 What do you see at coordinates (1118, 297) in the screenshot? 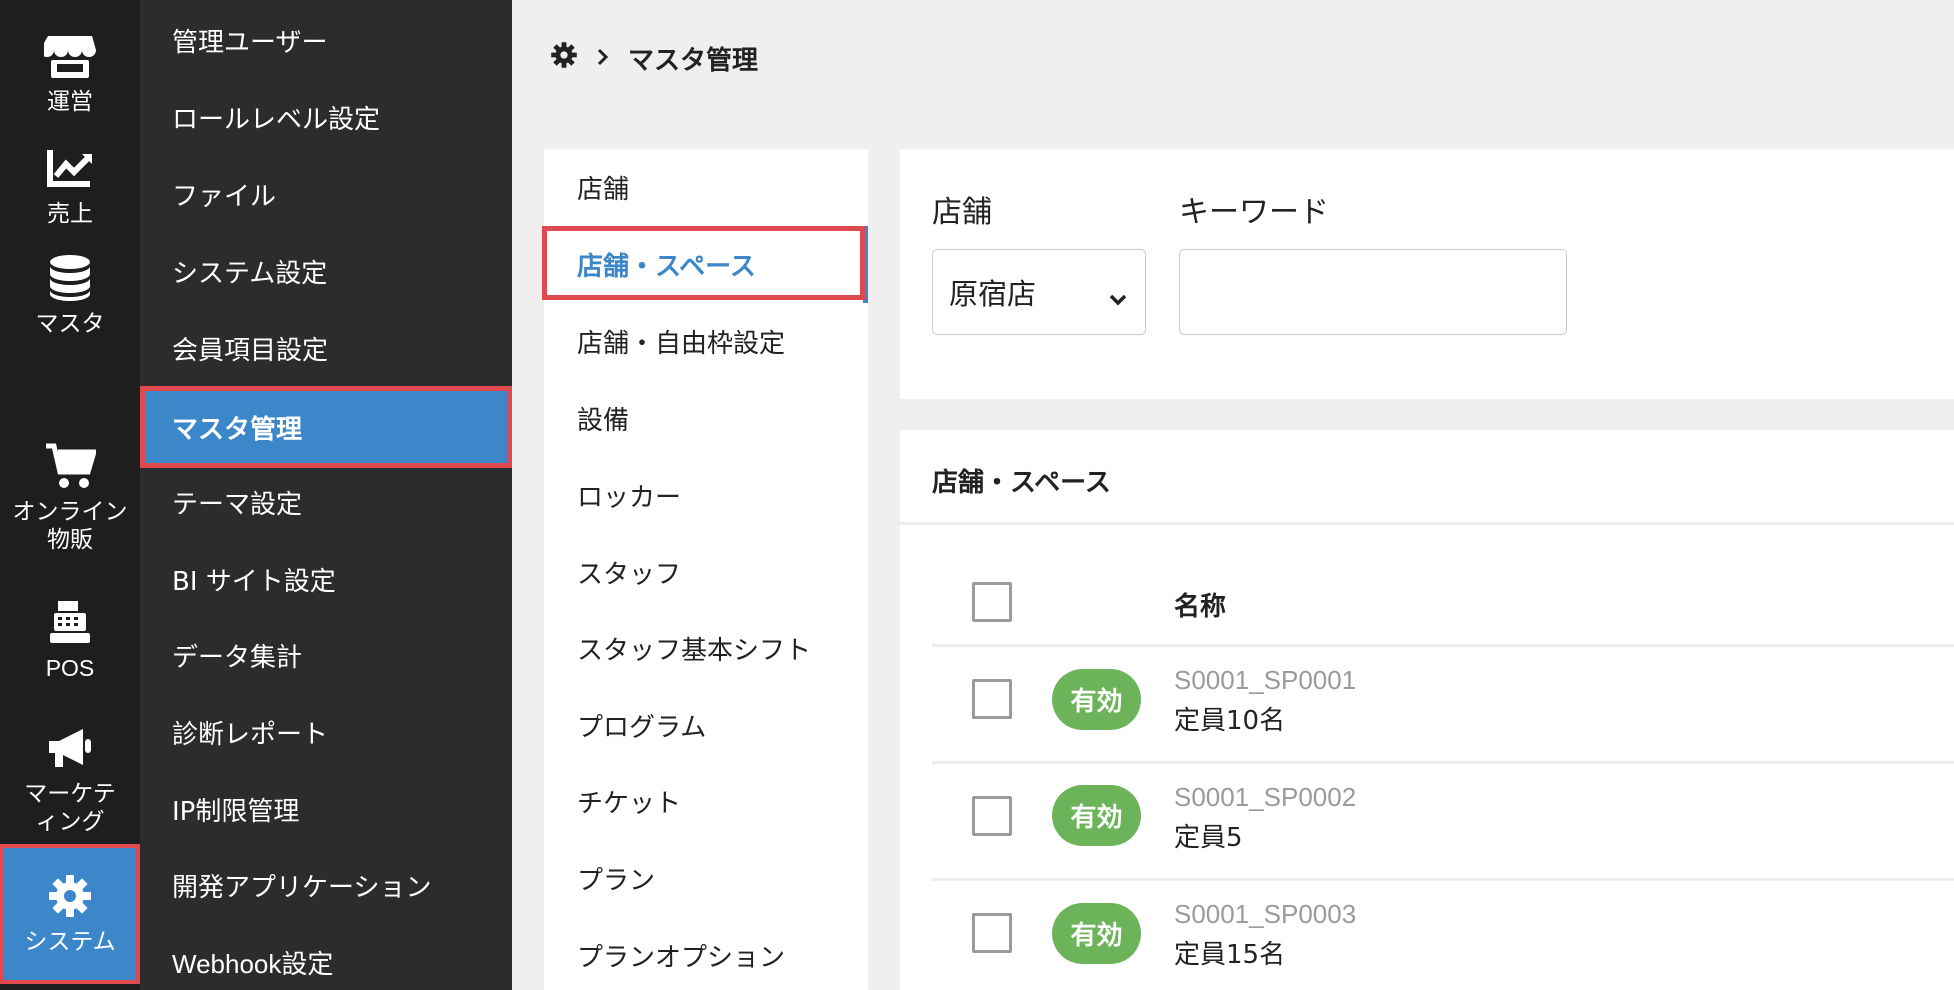
I see `chevron-down-icon` at bounding box center [1118, 297].